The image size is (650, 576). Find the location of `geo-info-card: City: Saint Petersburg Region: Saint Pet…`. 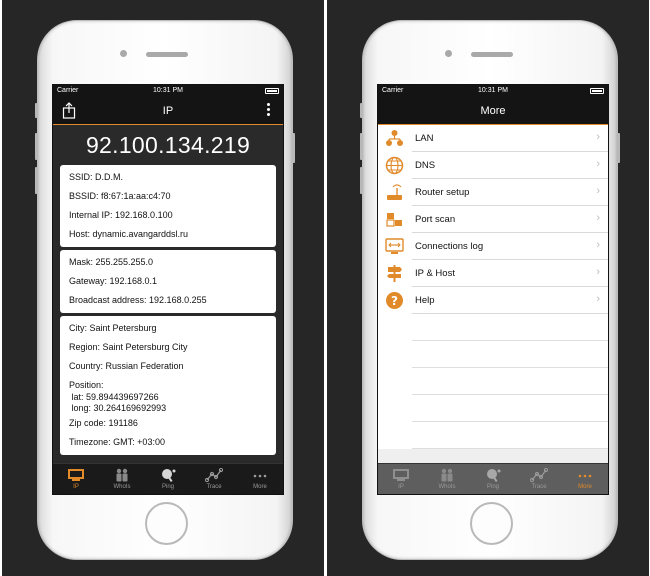

geo-info-card: City: Saint Petersburg Region: Saint Pet… is located at coordinates (168, 385).